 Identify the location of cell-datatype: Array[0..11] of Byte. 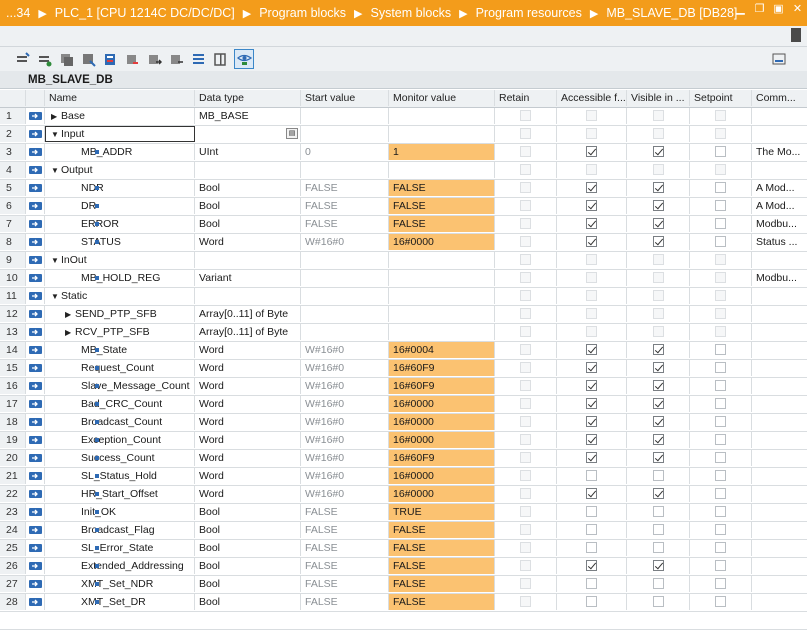
(248, 314).